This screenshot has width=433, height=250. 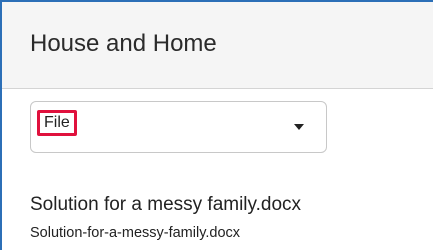 What do you see at coordinates (123, 43) in the screenshot?
I see `page-title: House and Home` at bounding box center [123, 43].